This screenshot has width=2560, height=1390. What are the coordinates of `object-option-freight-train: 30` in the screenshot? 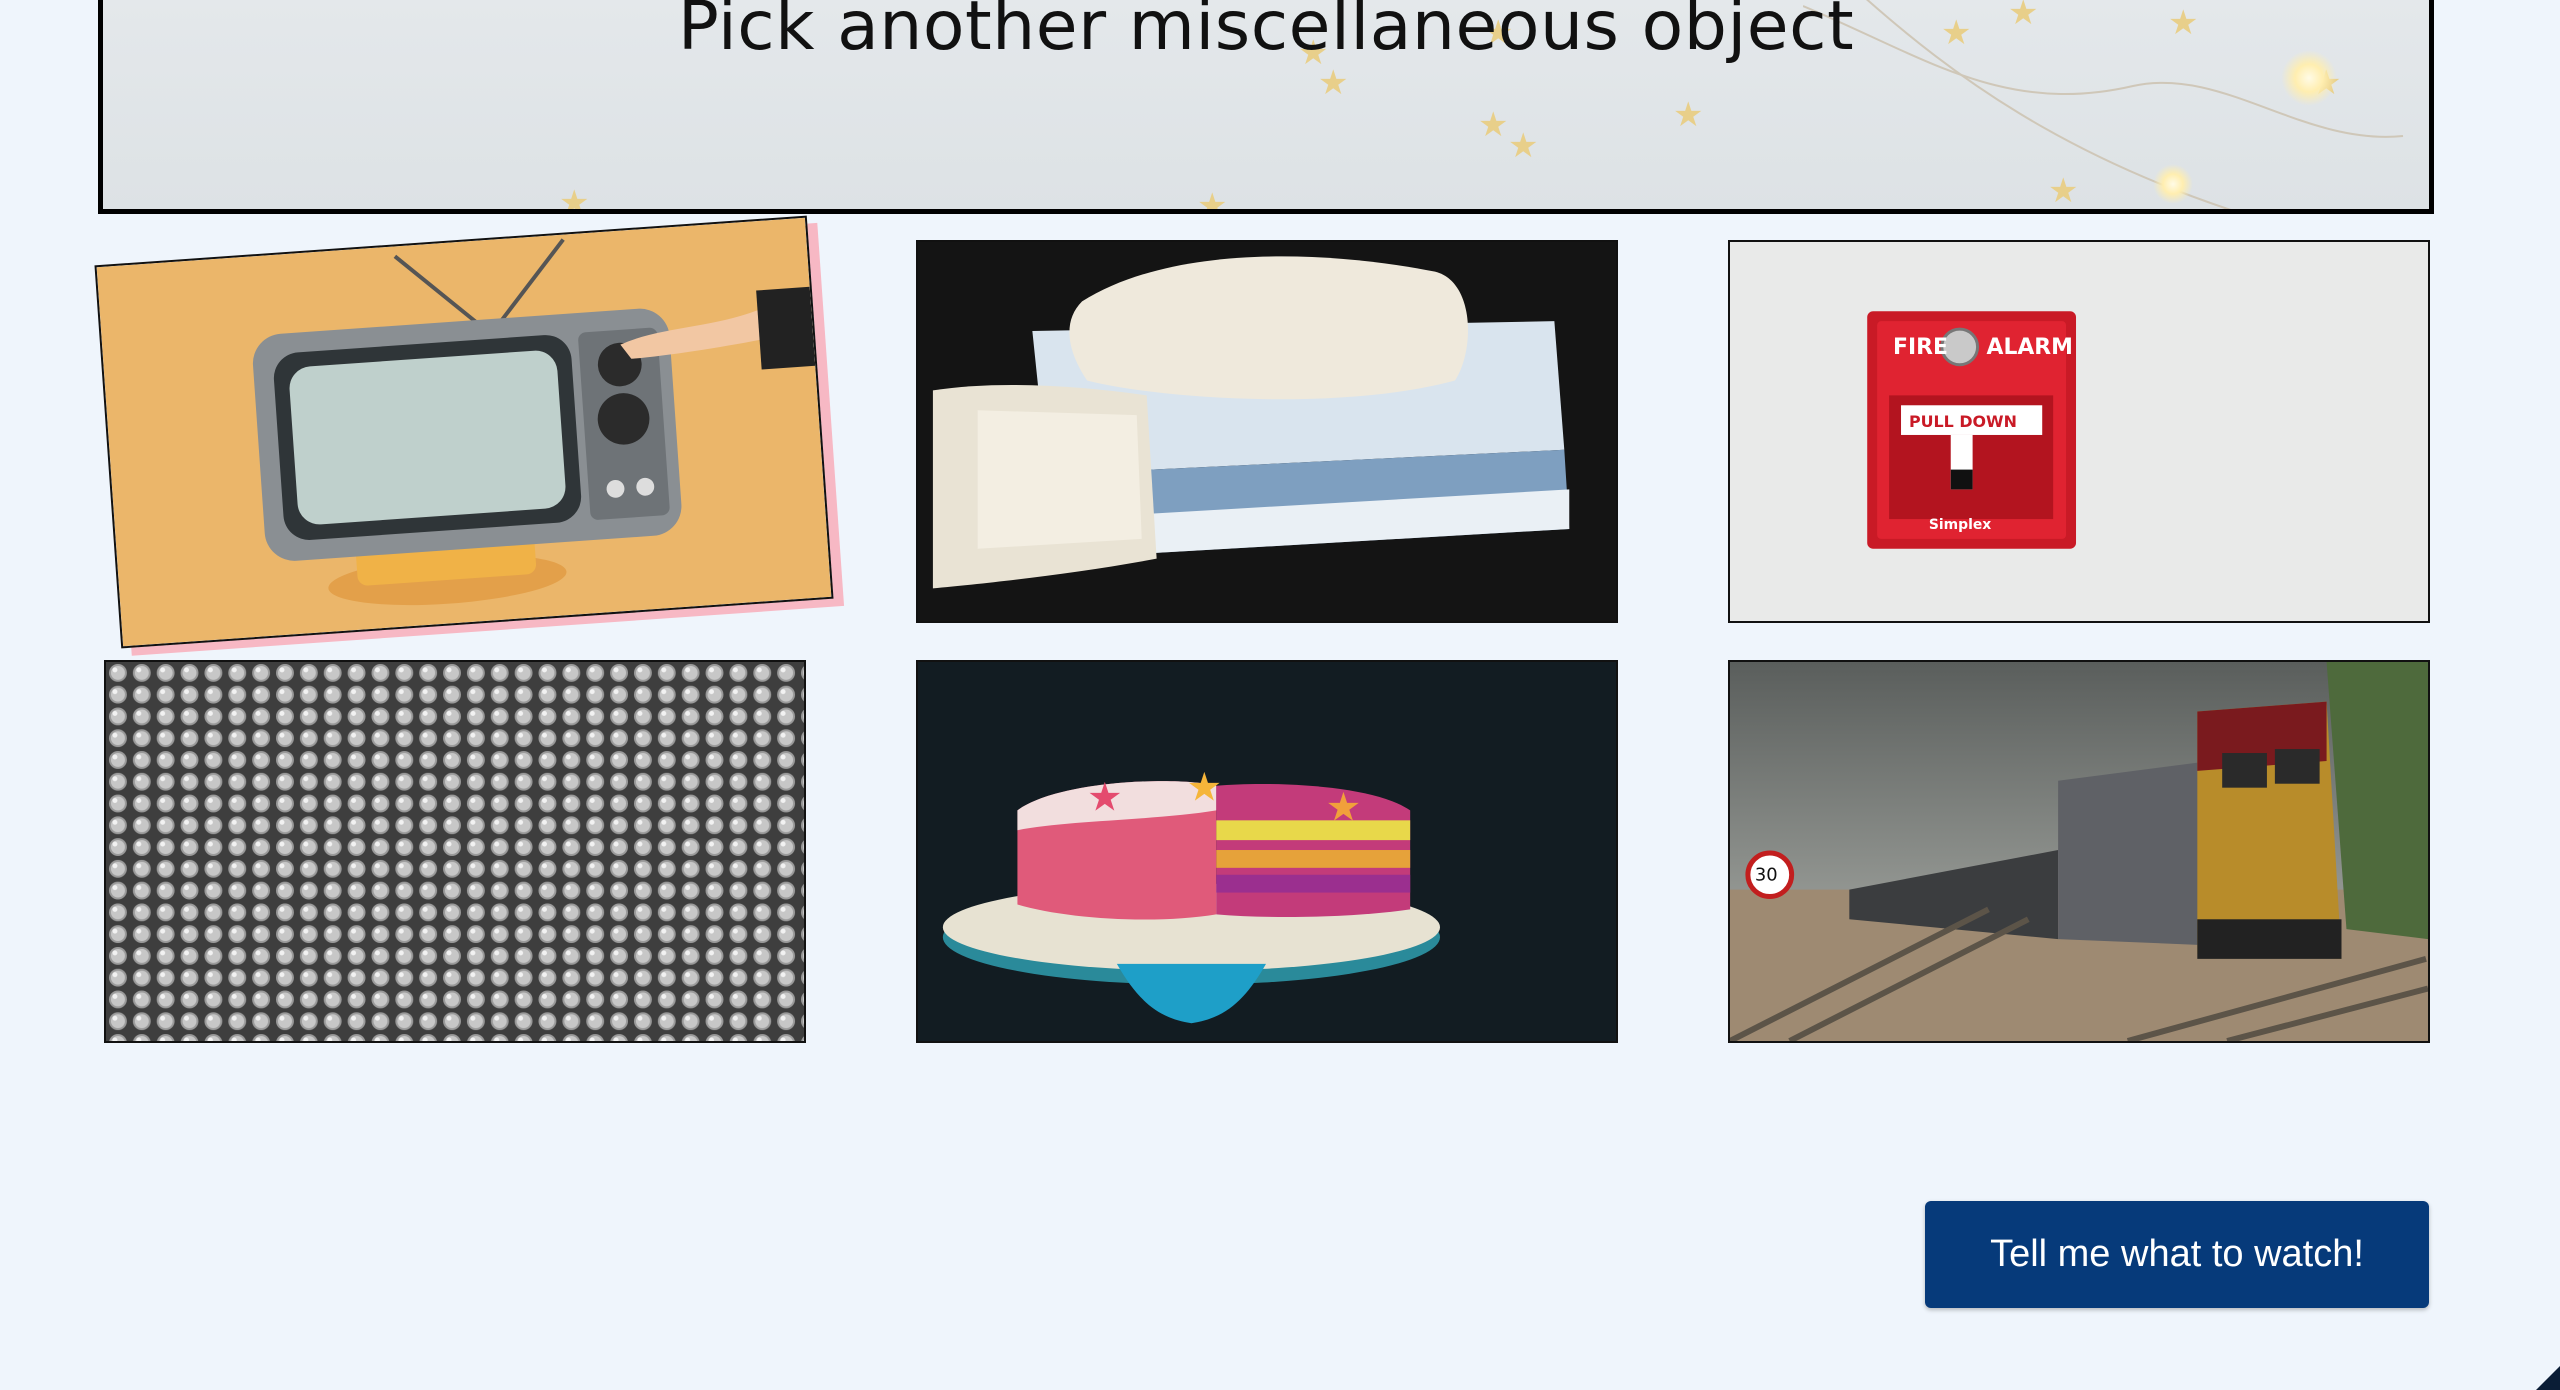 It's located at (2079, 851).